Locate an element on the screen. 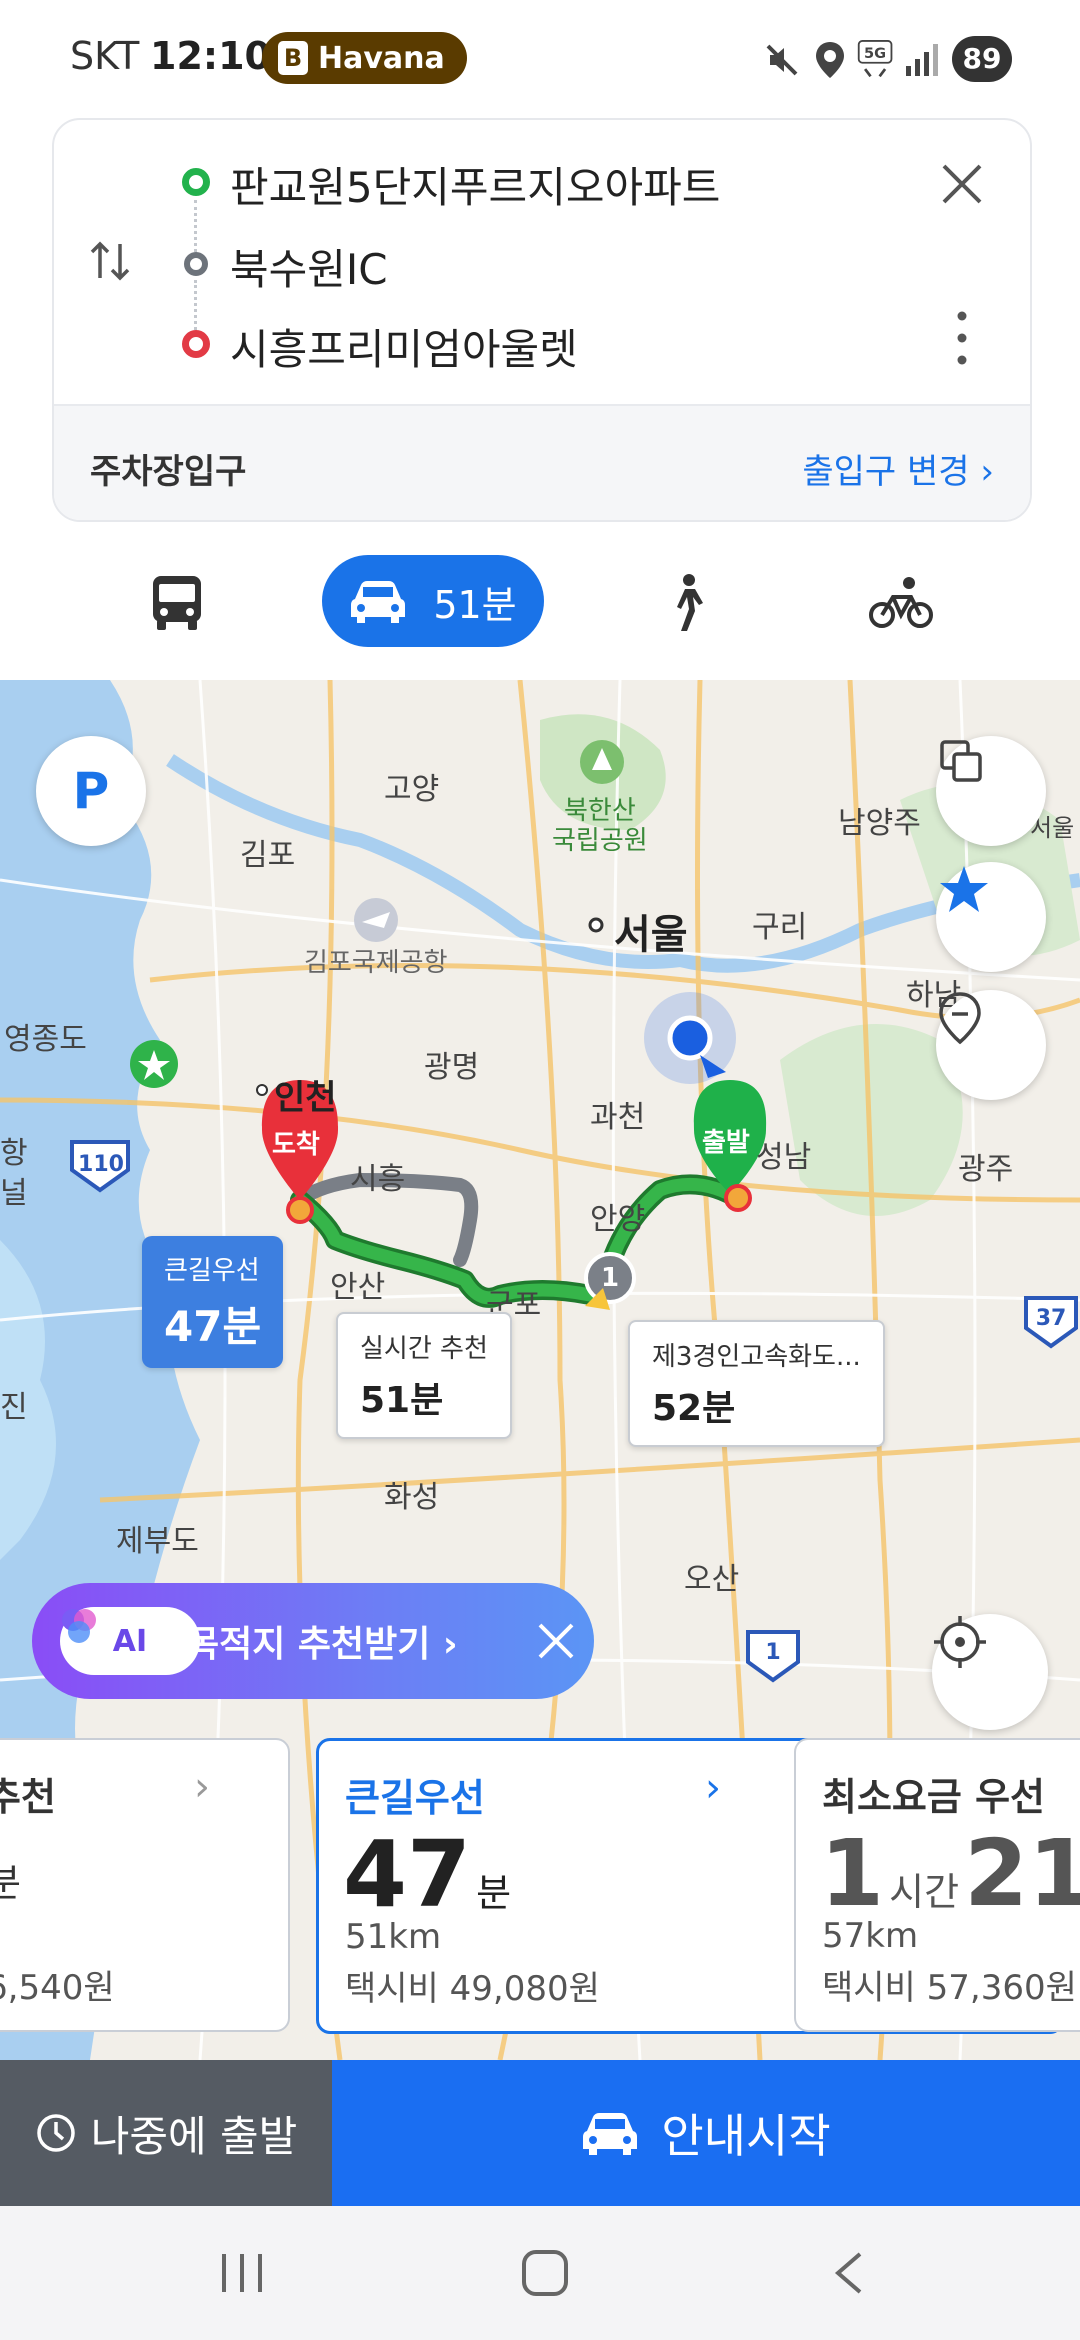 The width and height of the screenshot is (1080, 2340). duration-minutes: 21 is located at coordinates (1022, 1873).